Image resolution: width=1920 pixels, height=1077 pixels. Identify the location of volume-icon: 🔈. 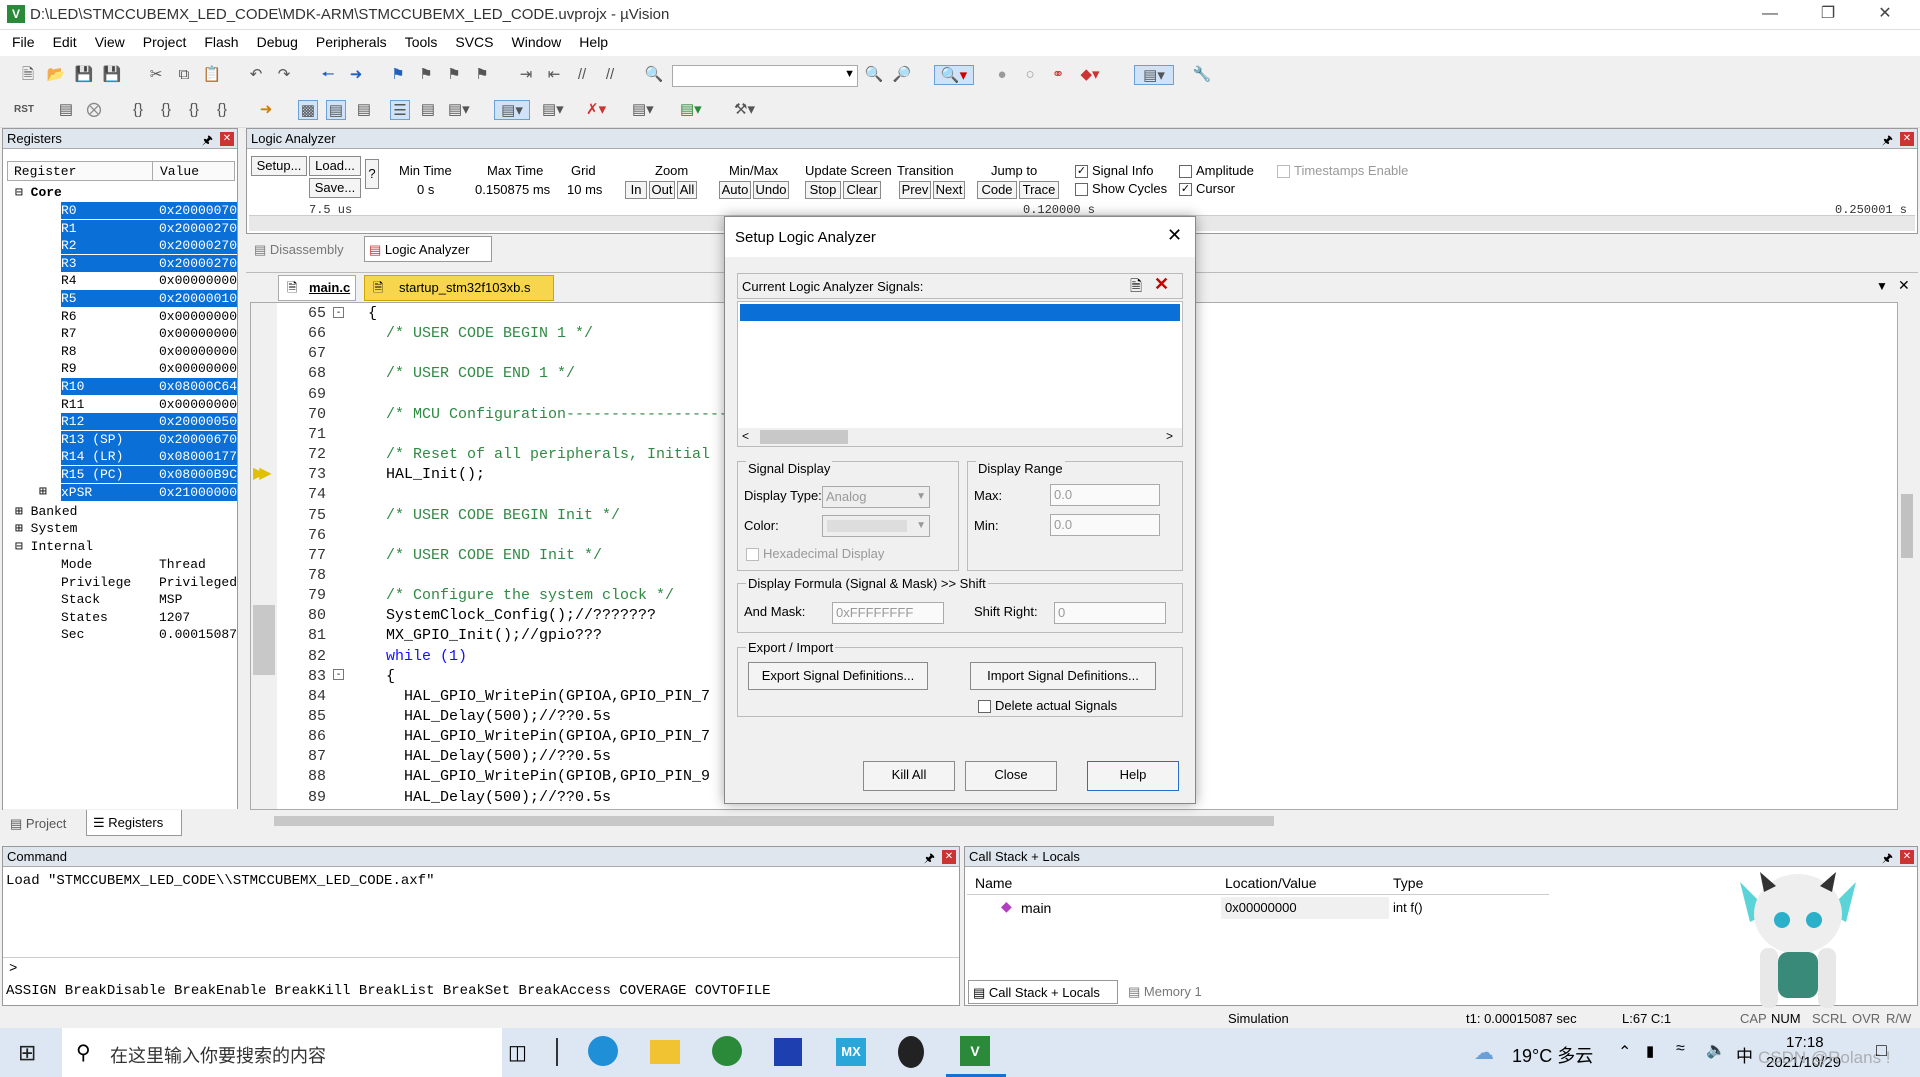
(1716, 1050).